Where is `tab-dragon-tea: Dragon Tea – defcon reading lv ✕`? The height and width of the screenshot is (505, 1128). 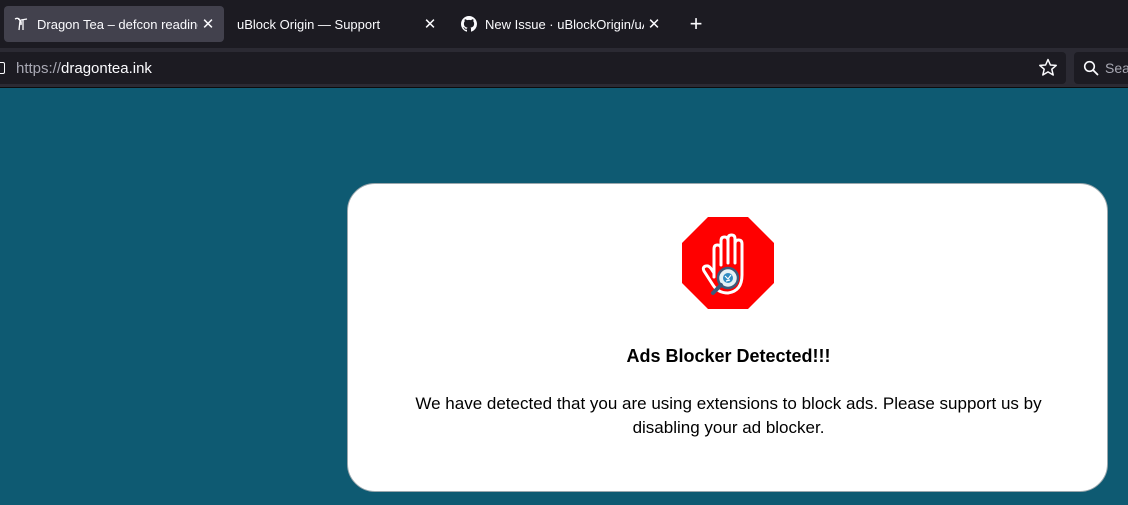 tab-dragon-tea: Dragon Tea – defcon reading lv ✕ is located at coordinates (114, 24).